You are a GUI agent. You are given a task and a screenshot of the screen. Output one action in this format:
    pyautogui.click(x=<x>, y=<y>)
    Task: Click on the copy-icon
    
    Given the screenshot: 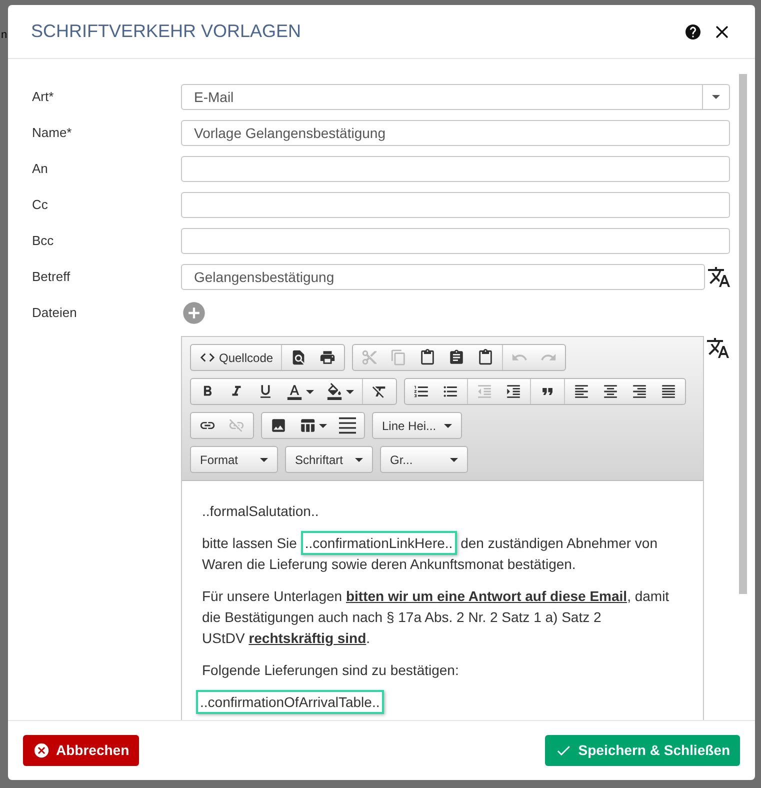 What is the action you would take?
    pyautogui.click(x=399, y=357)
    